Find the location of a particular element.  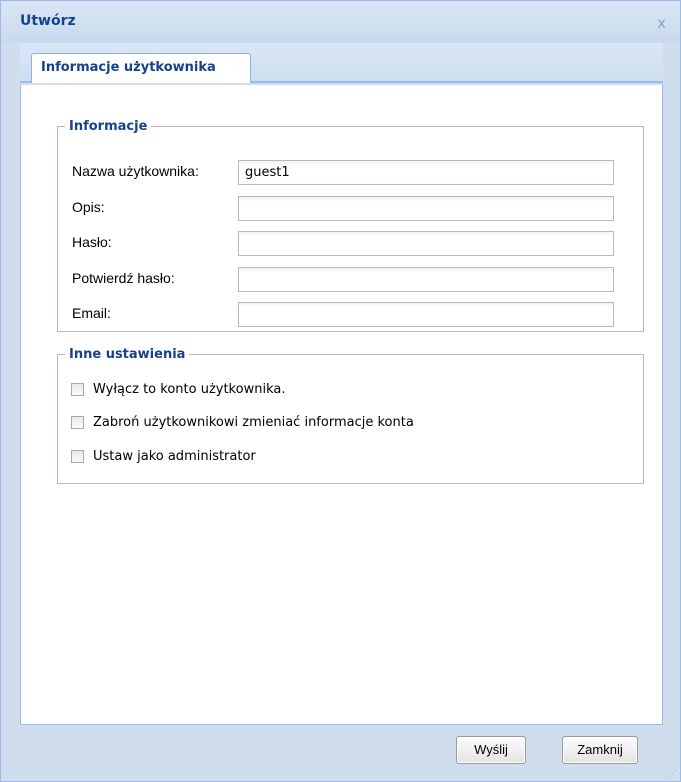

set-admin-checkbox-row: Ustaw jako administrator is located at coordinates (351, 458).